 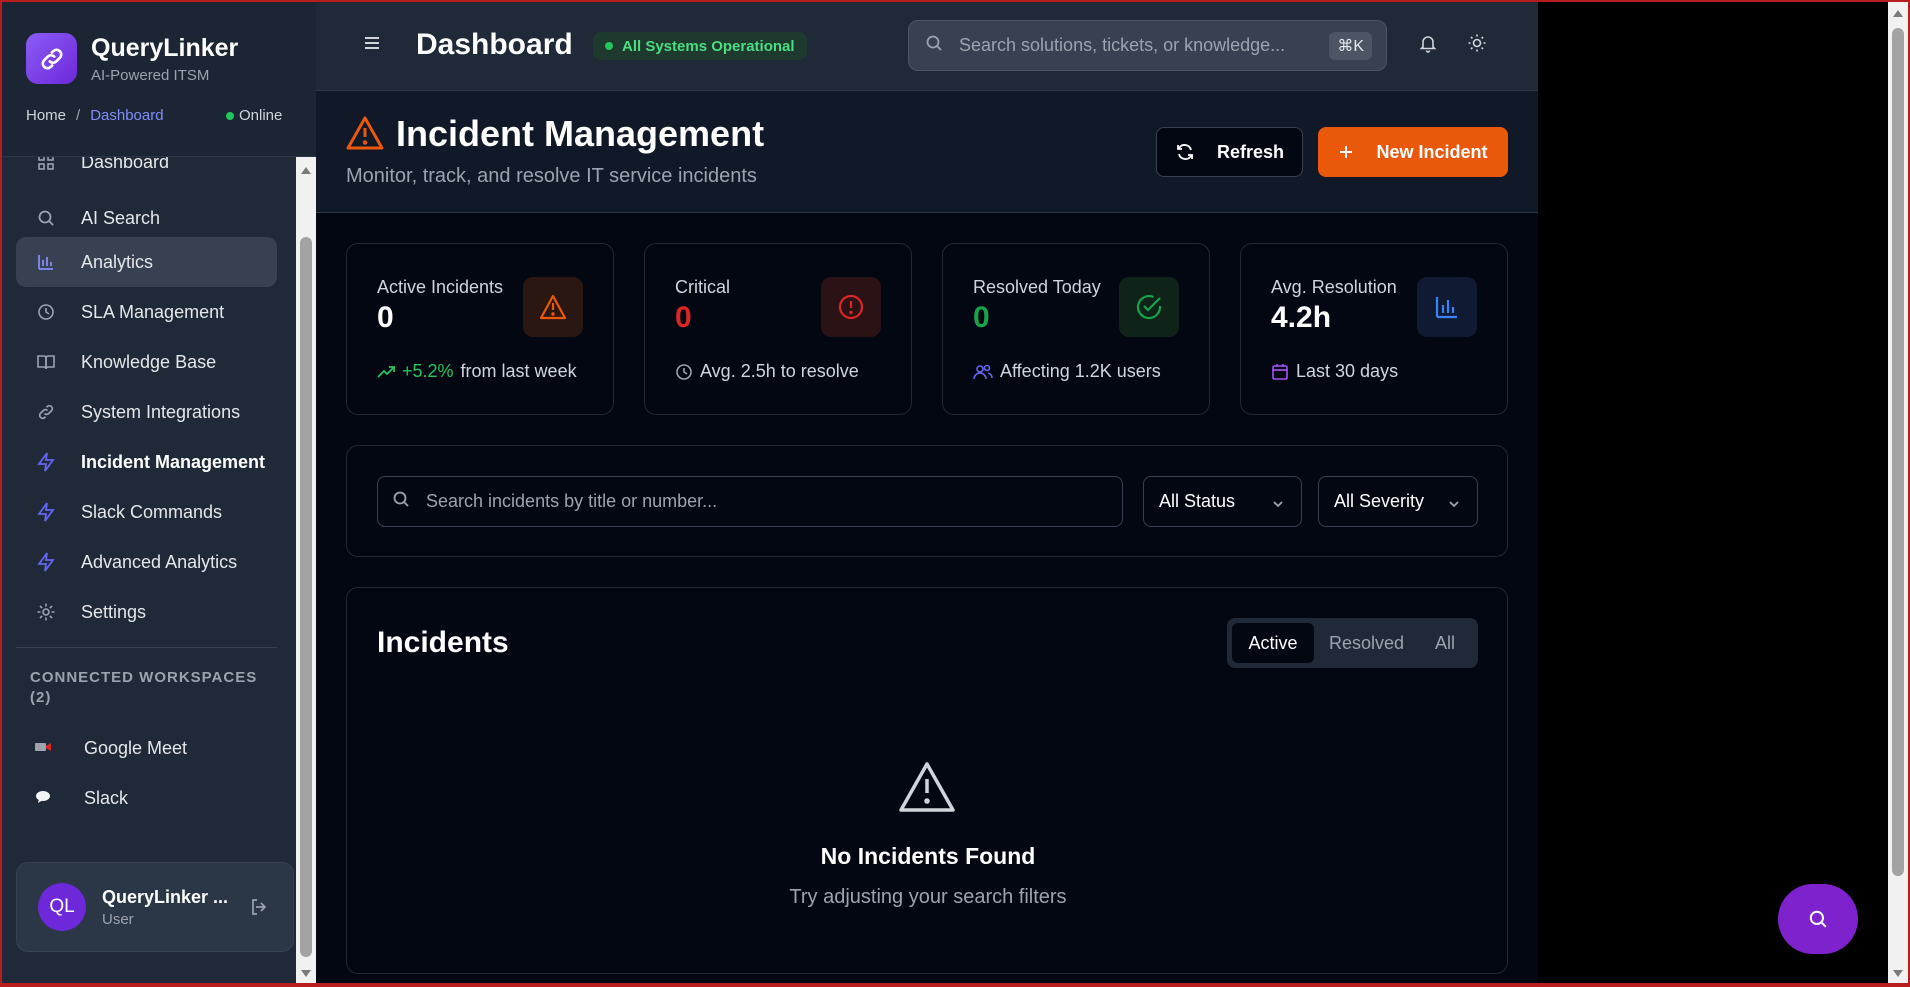 What do you see at coordinates (306, 597) in the screenshot?
I see `sidebar-scroll-thumb` at bounding box center [306, 597].